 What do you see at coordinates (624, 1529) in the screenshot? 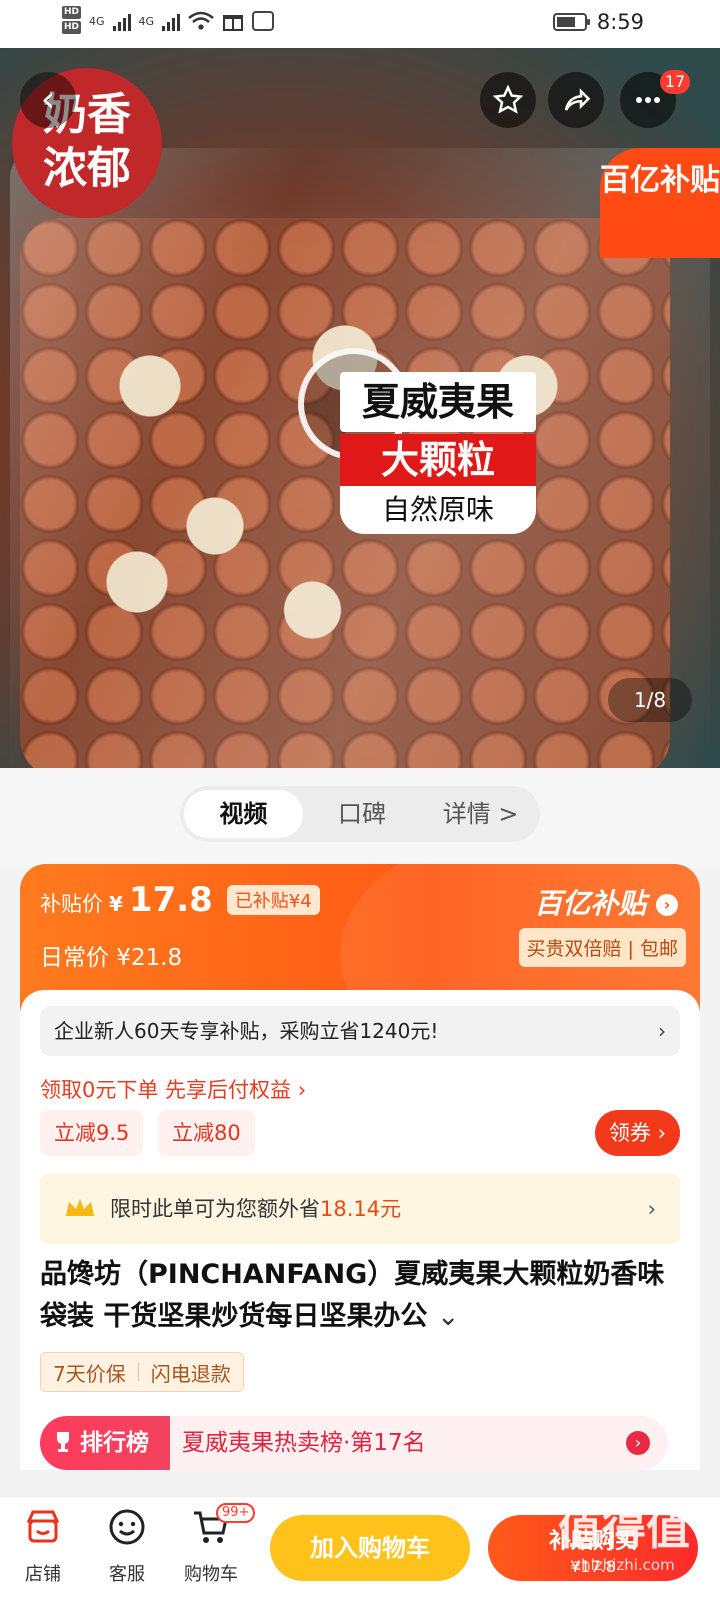
I see `watermark-main: 值得值` at bounding box center [624, 1529].